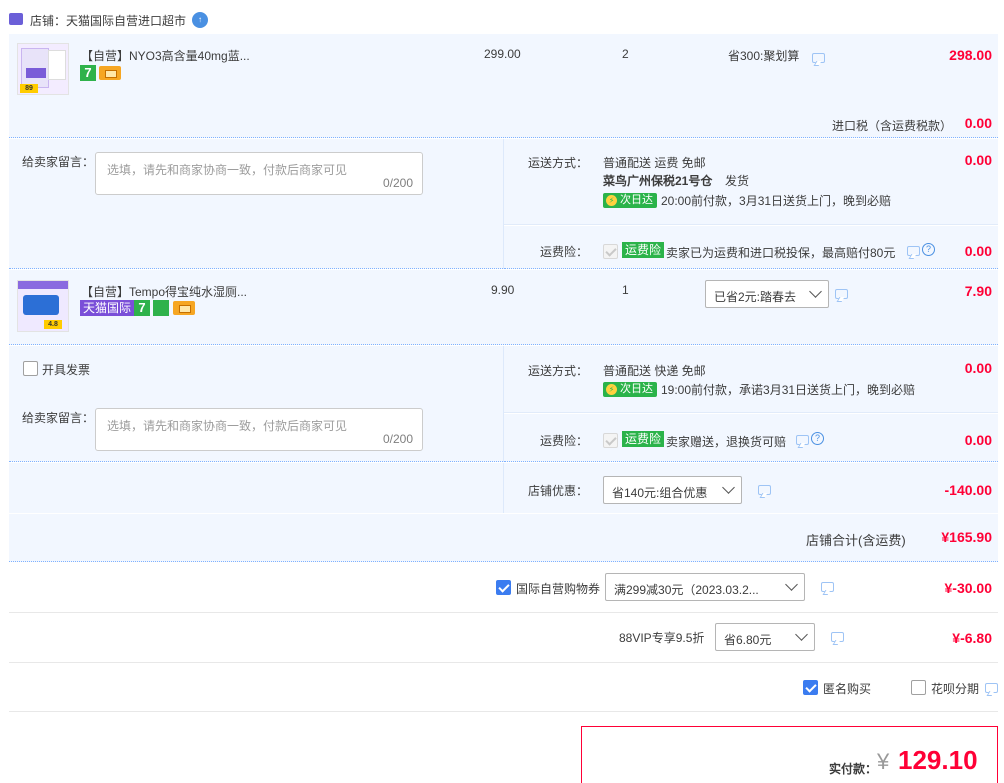  I want to click on insure-tag-2: 运费险, so click(643, 439).